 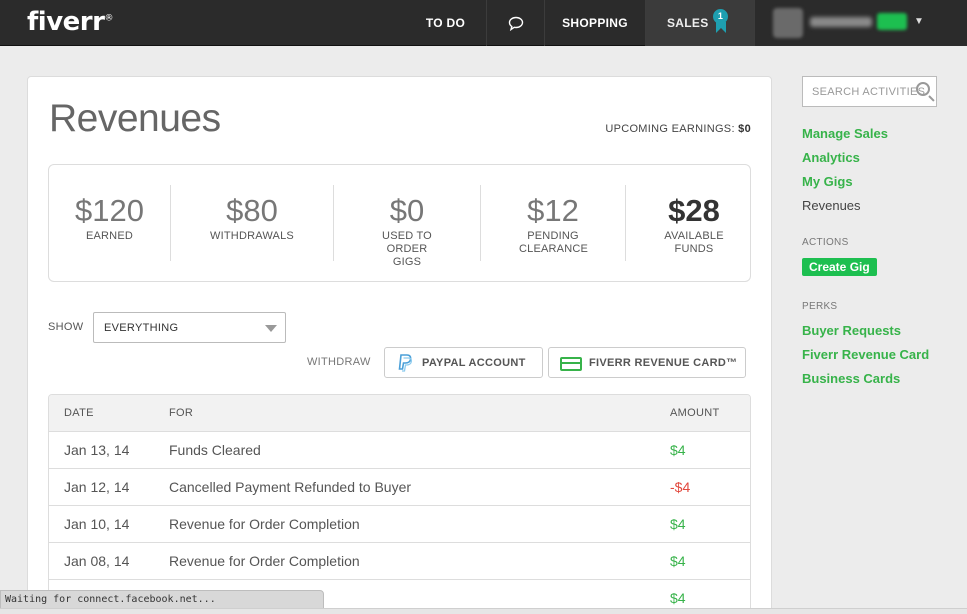 I want to click on stat-earned: $120 EARNED, so click(x=109, y=223).